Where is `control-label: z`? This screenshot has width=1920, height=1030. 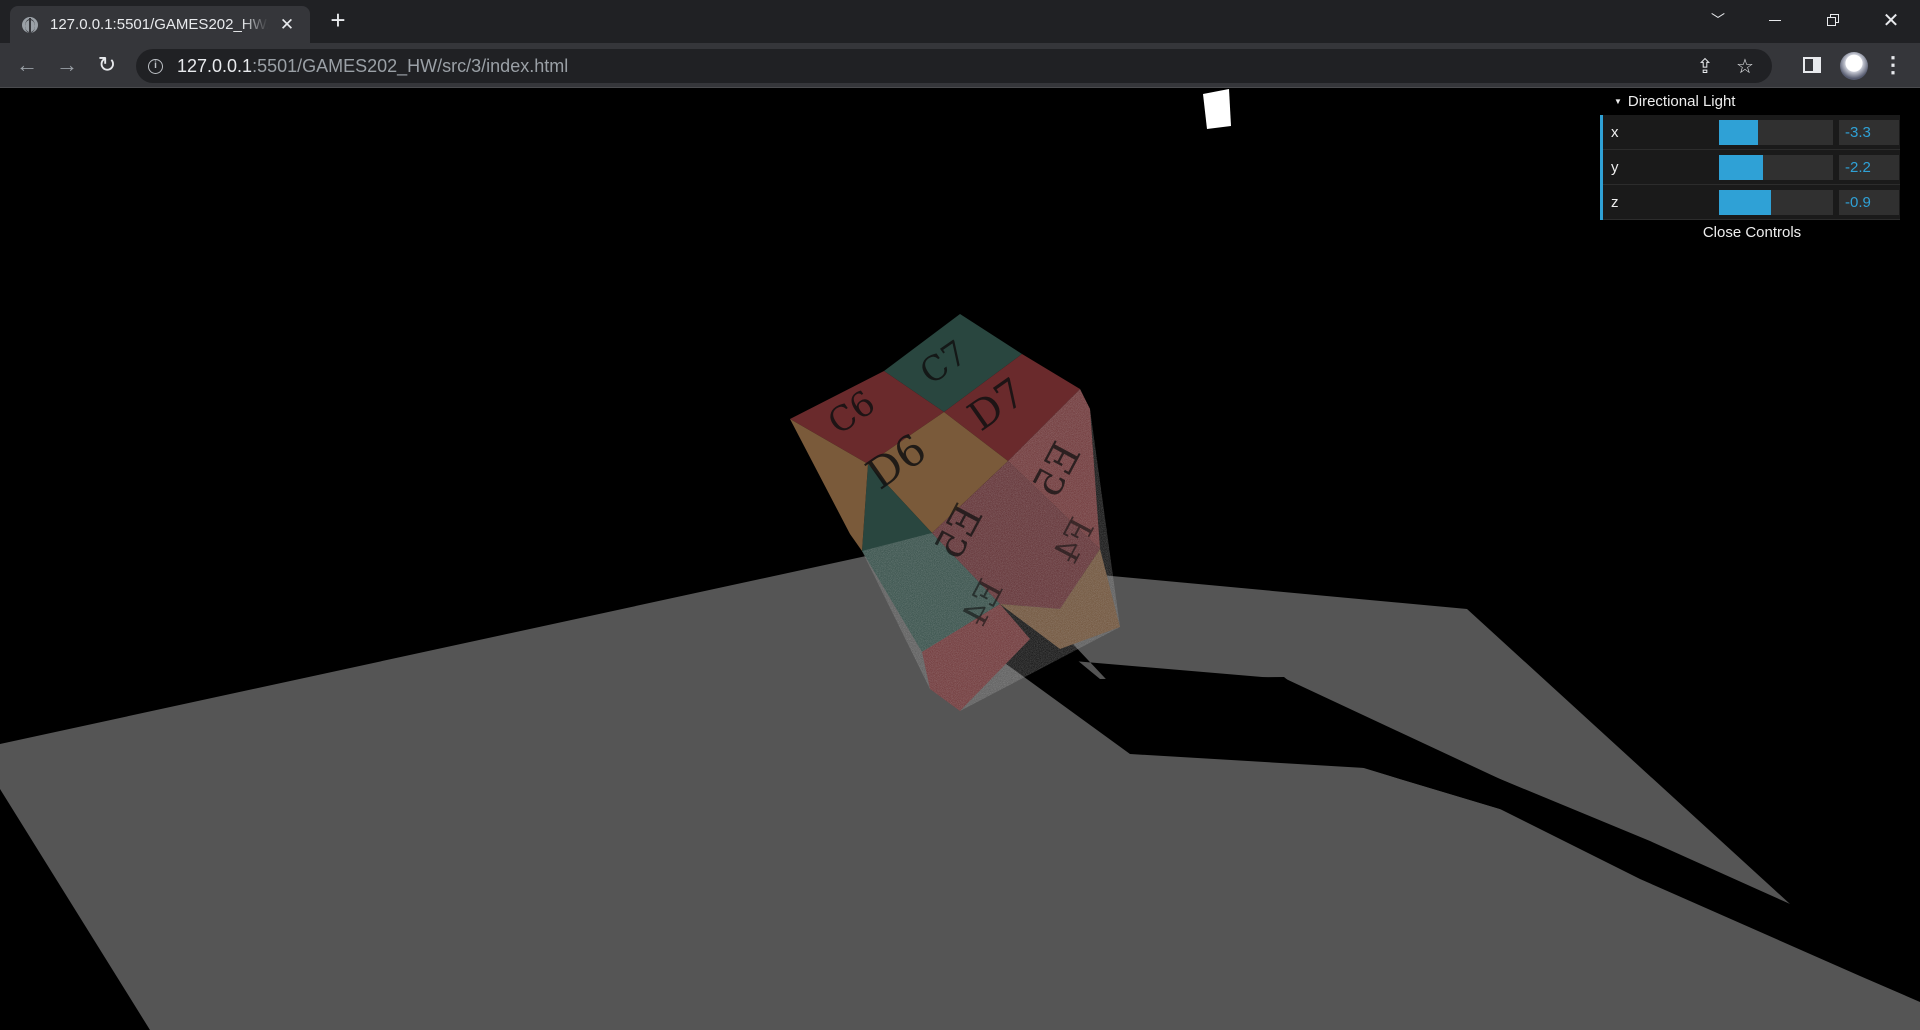
control-label: z is located at coordinates (1615, 202).